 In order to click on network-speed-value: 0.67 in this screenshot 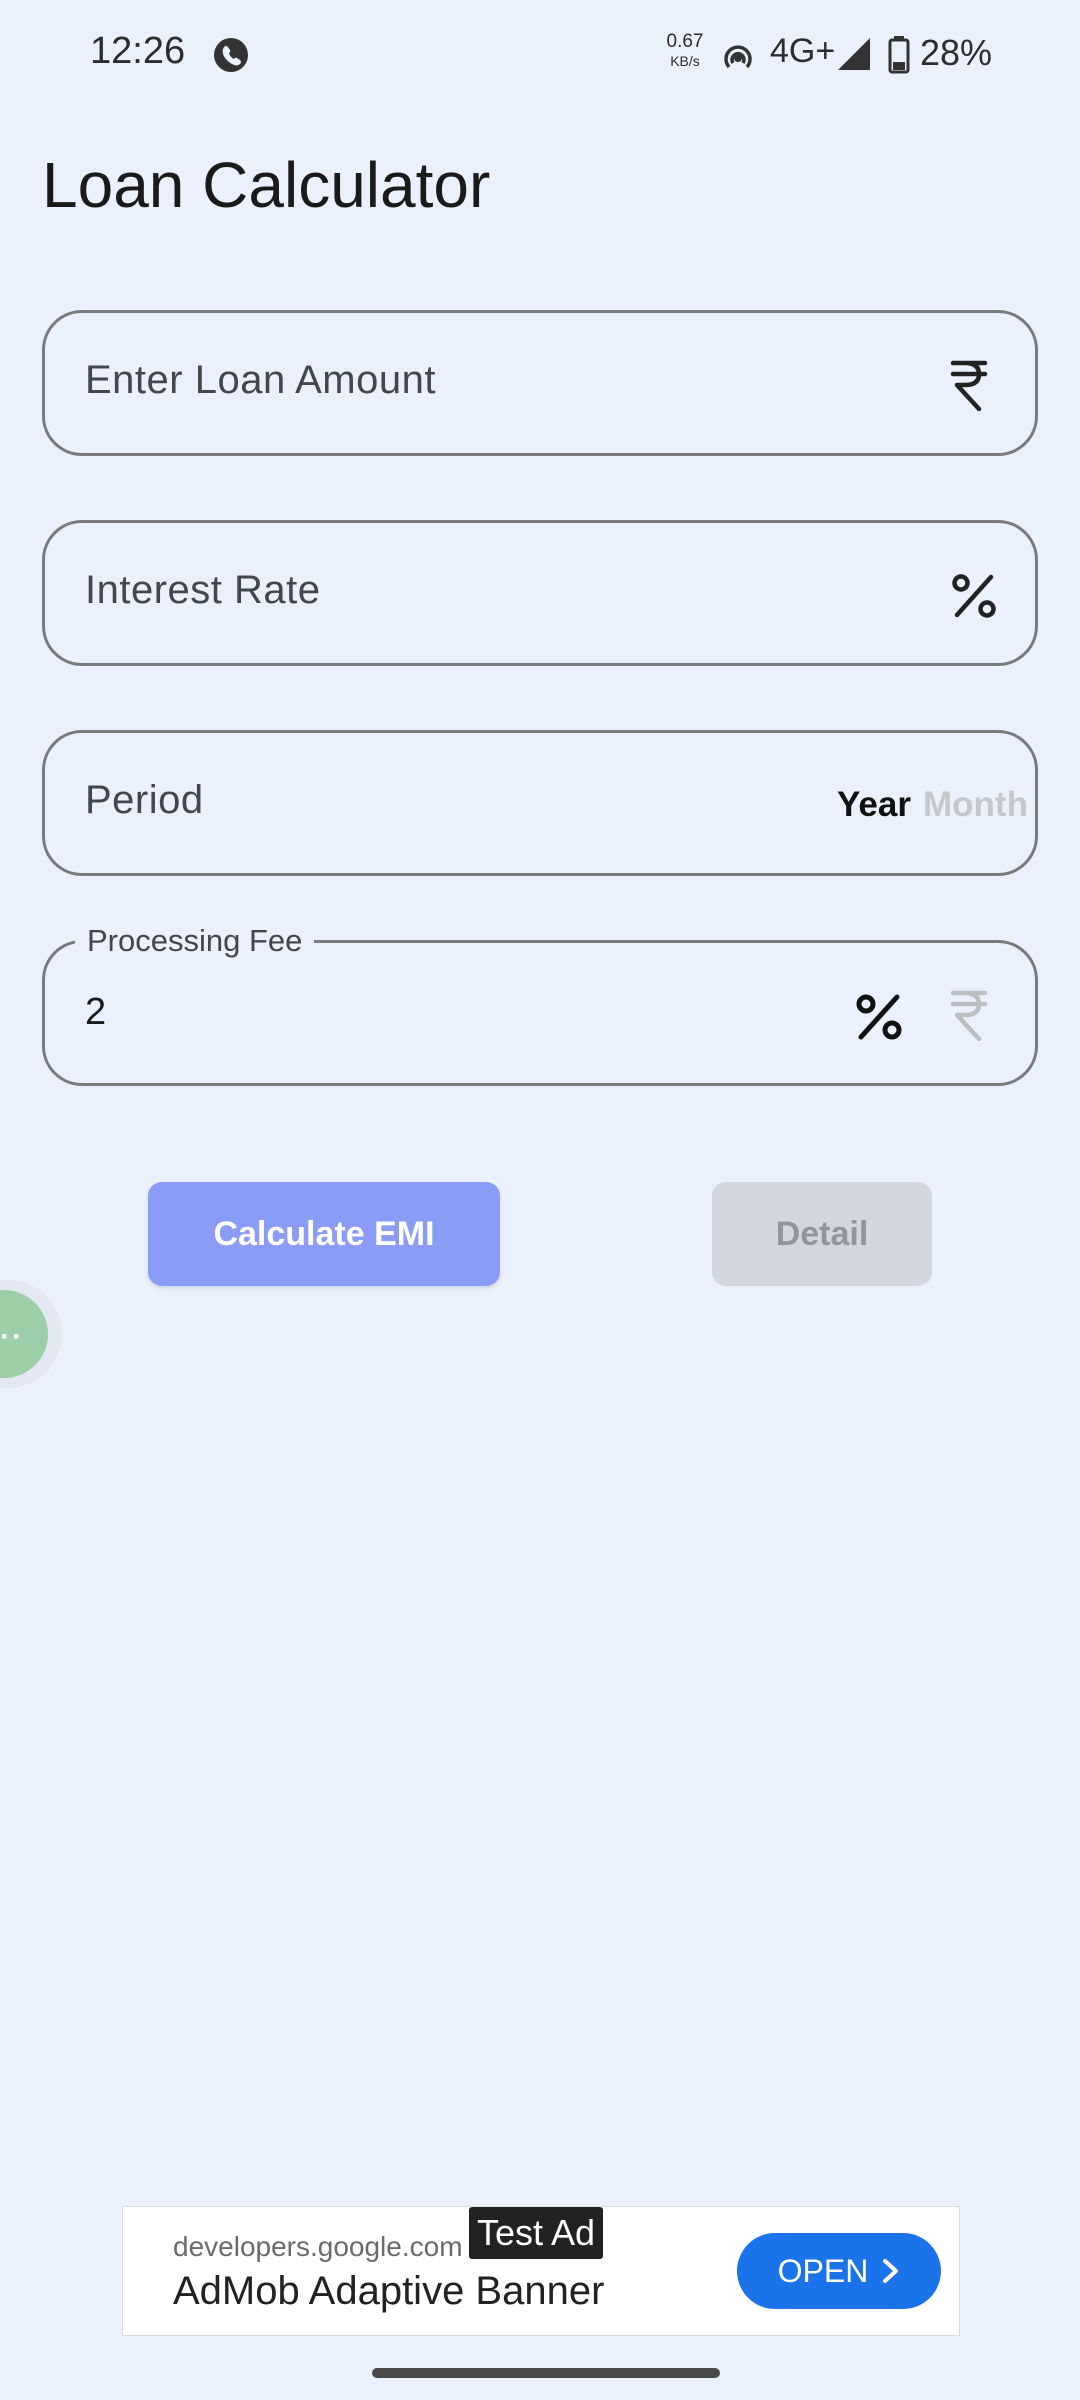, I will do `click(685, 41)`.